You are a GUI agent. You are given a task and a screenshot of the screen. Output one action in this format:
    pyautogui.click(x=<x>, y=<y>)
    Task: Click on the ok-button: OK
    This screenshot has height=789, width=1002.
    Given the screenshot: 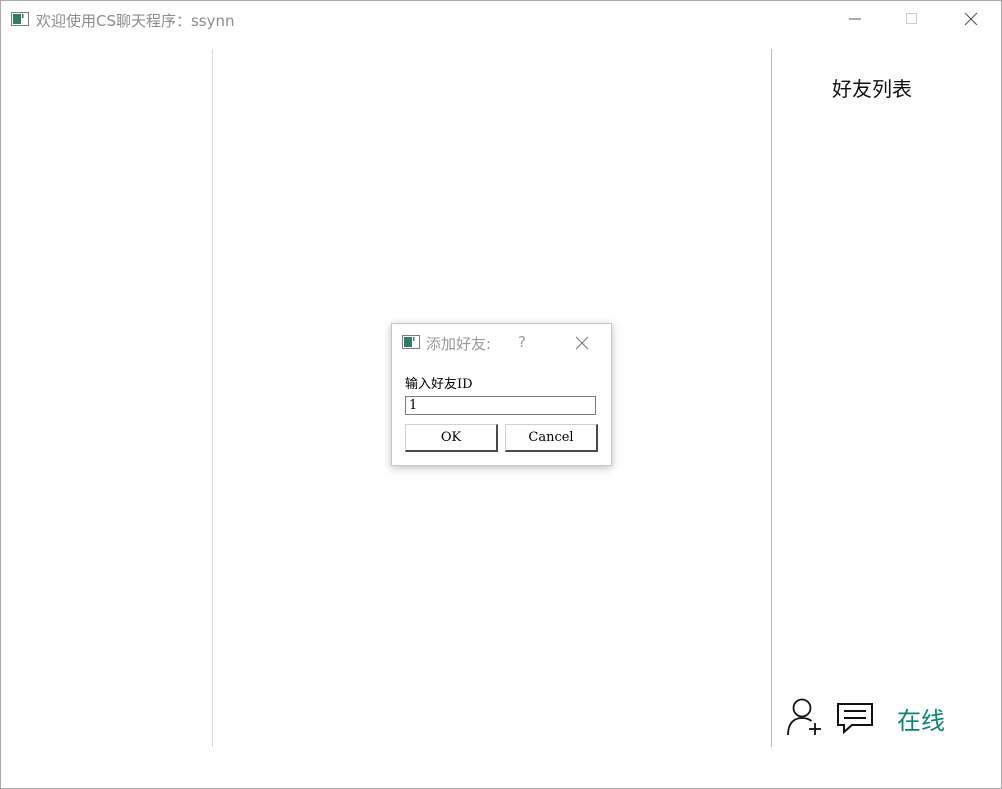 What is the action you would take?
    pyautogui.click(x=451, y=438)
    